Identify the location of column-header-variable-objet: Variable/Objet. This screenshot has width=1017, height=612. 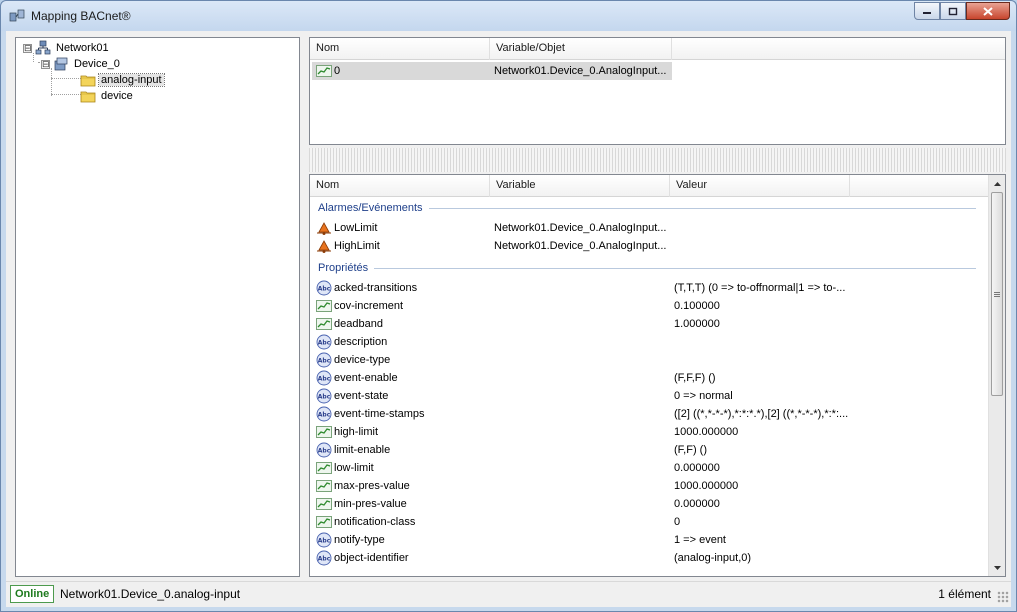
(581, 49).